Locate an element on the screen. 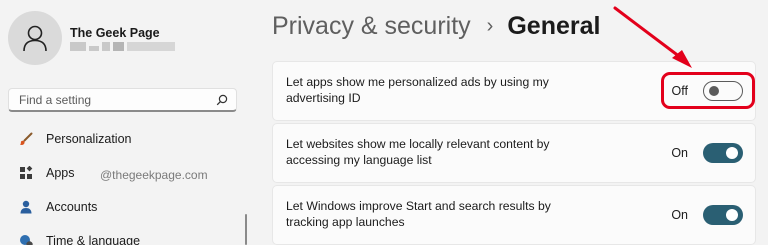 This screenshot has width=768, height=245. annotation-arrow-icon is located at coordinates (652, 37).